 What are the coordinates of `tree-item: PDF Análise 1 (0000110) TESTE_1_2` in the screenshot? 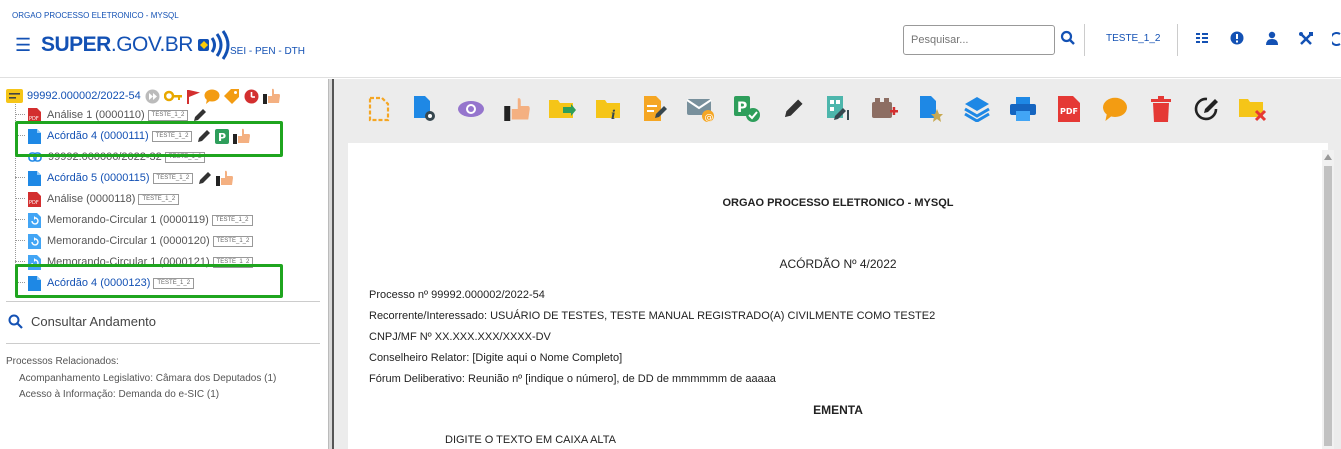 It's located at (117, 115).